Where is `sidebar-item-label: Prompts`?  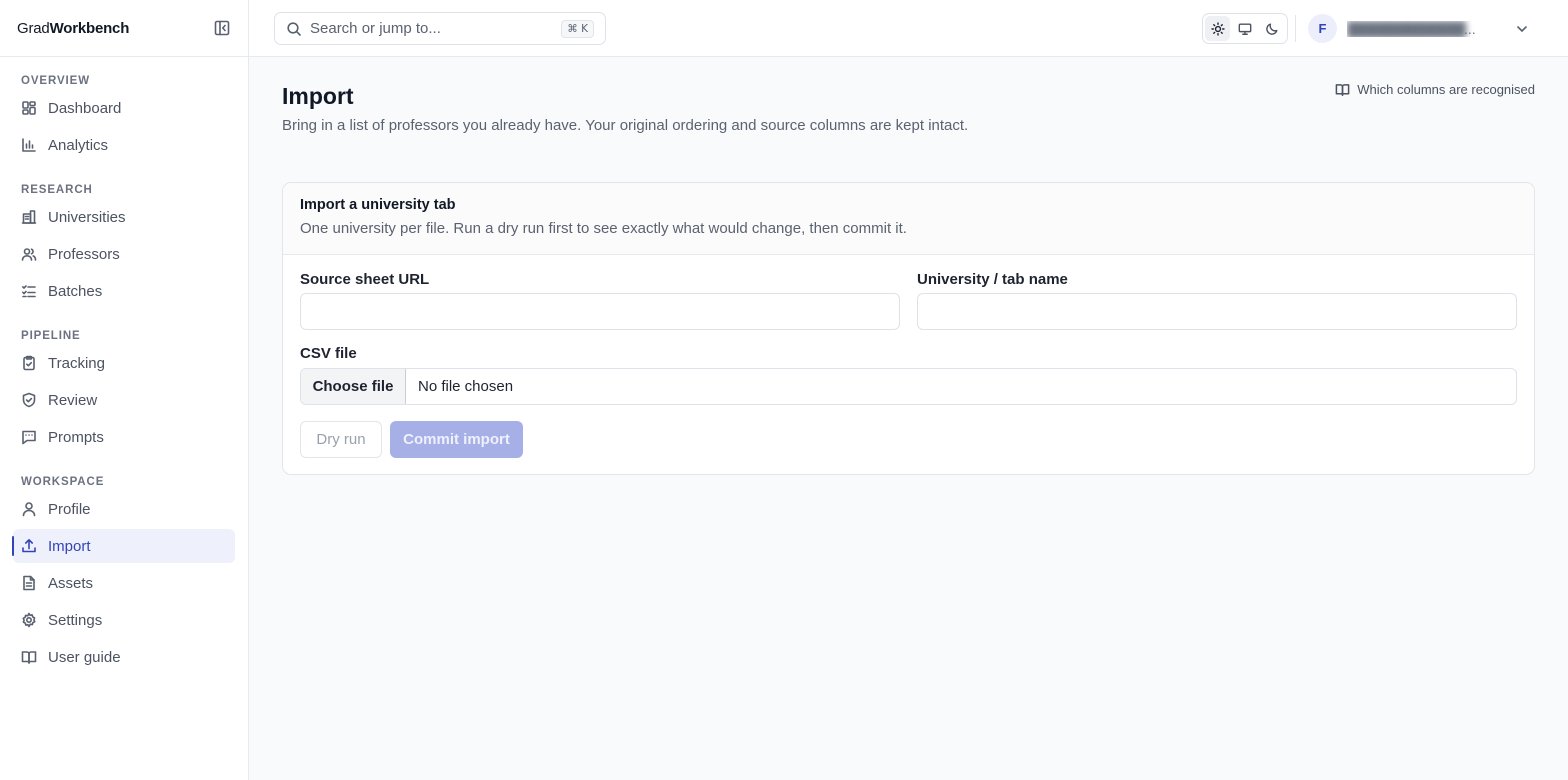 sidebar-item-label: Prompts is located at coordinates (76, 437).